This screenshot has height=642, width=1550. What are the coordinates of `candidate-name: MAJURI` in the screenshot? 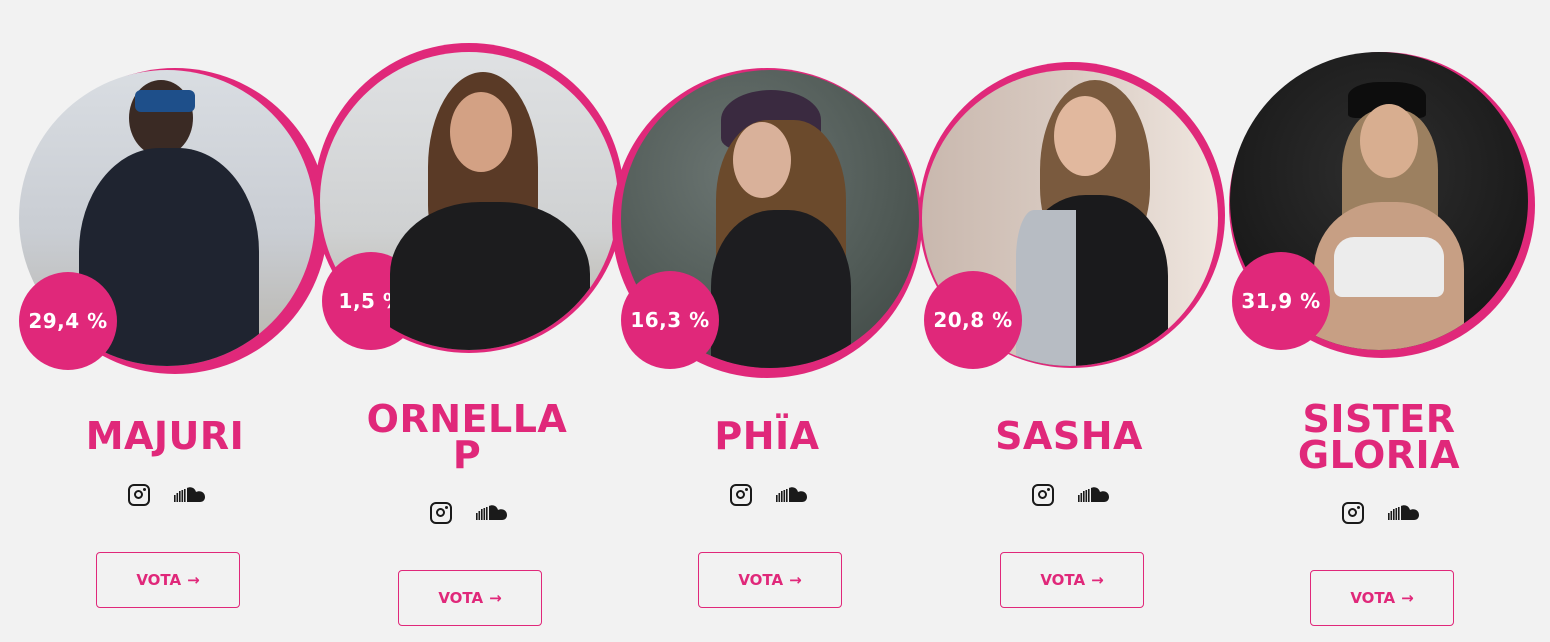 It's located at (165, 436).